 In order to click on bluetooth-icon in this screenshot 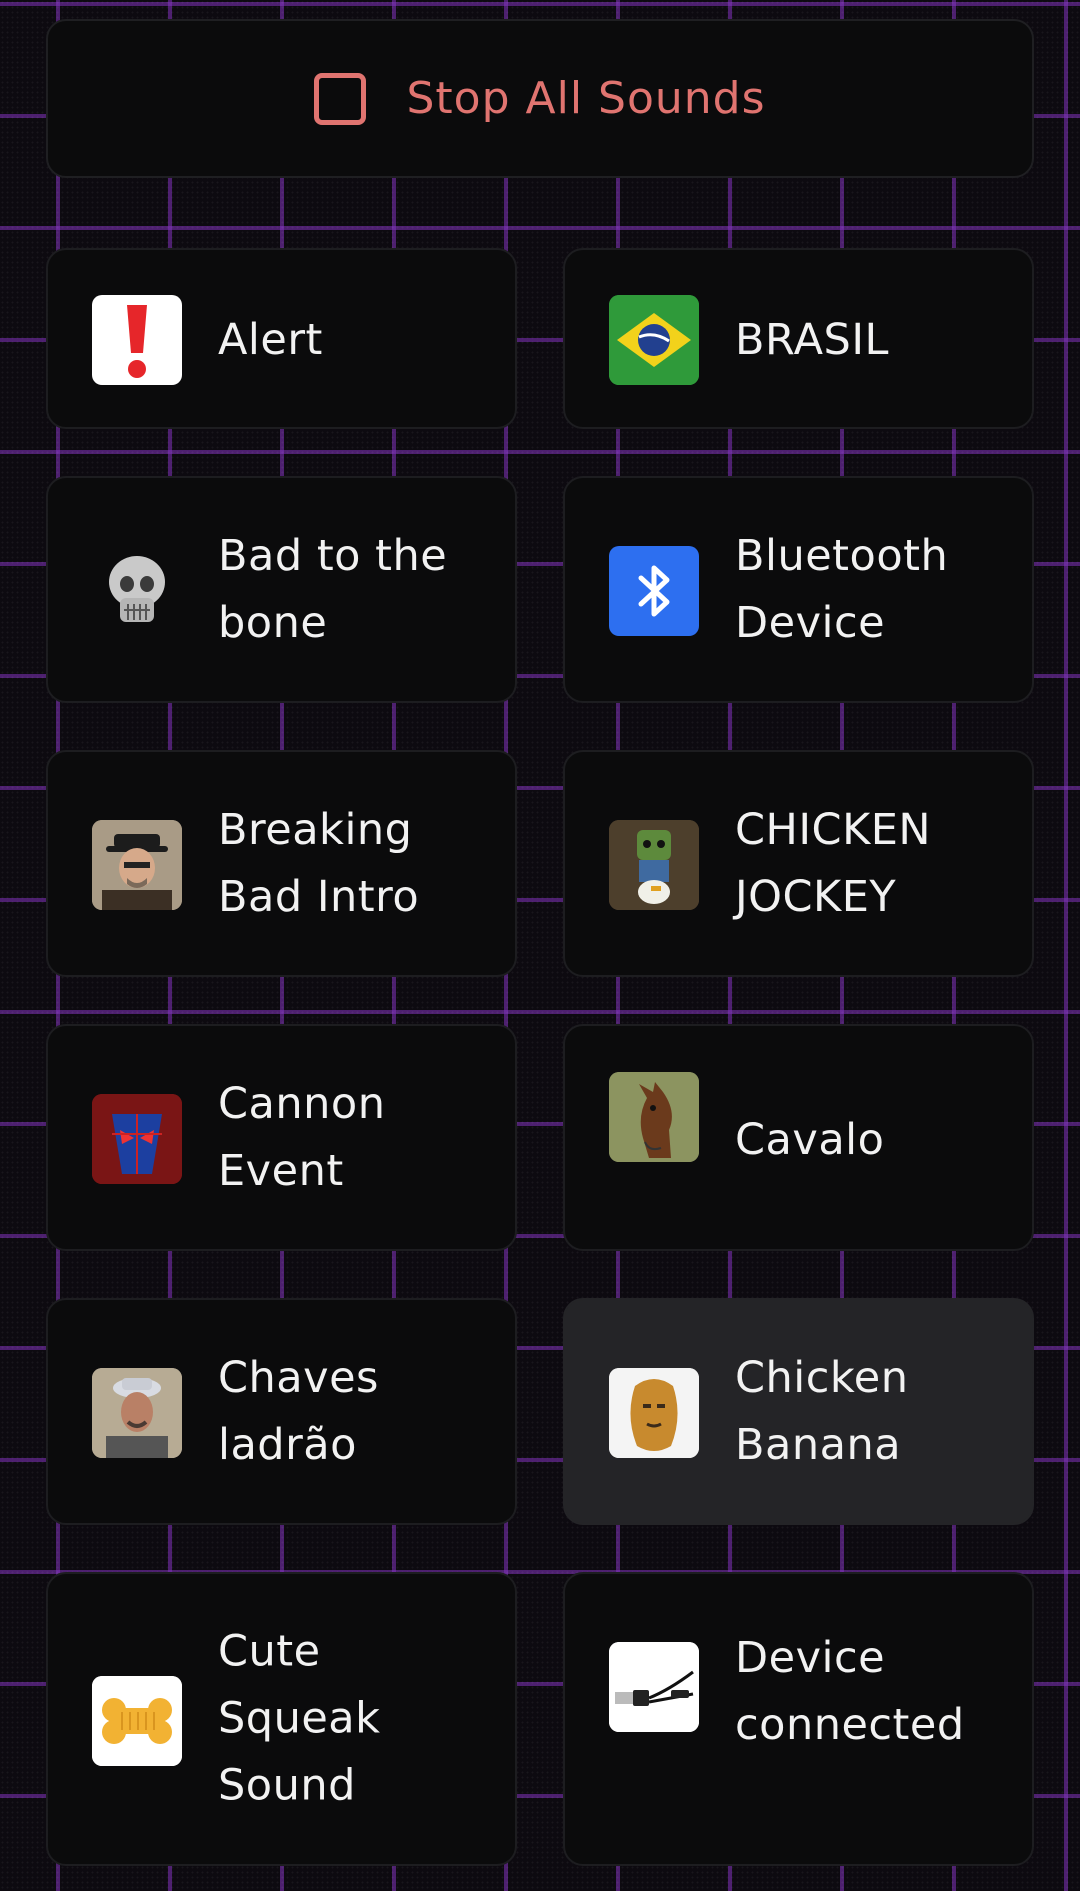, I will do `click(654, 591)`.